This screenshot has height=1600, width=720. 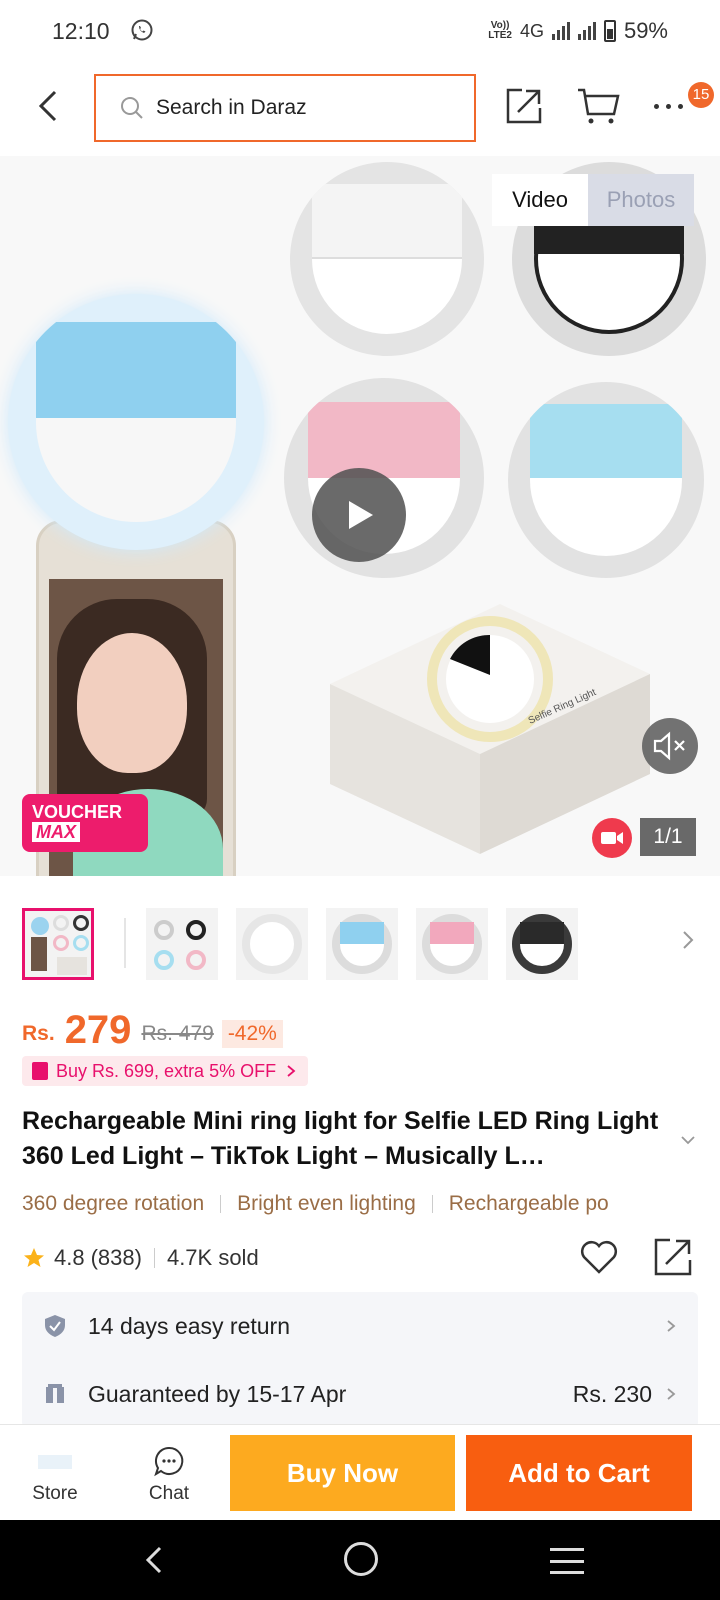 What do you see at coordinates (154, 1258) in the screenshot?
I see `rating-divider` at bounding box center [154, 1258].